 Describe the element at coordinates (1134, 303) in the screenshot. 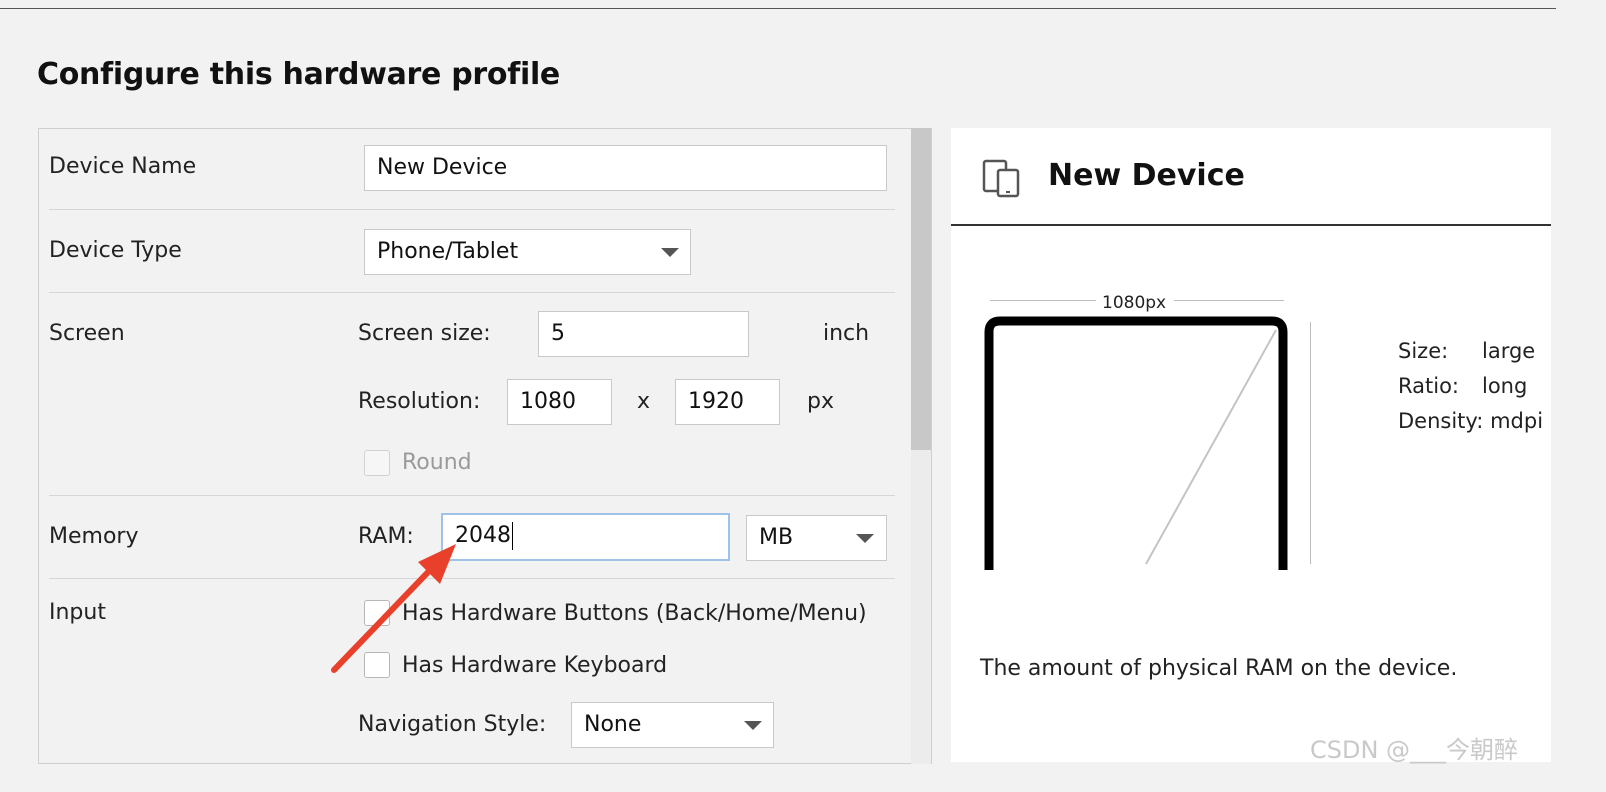

I see `width-dimension-label: 1080px` at that location.